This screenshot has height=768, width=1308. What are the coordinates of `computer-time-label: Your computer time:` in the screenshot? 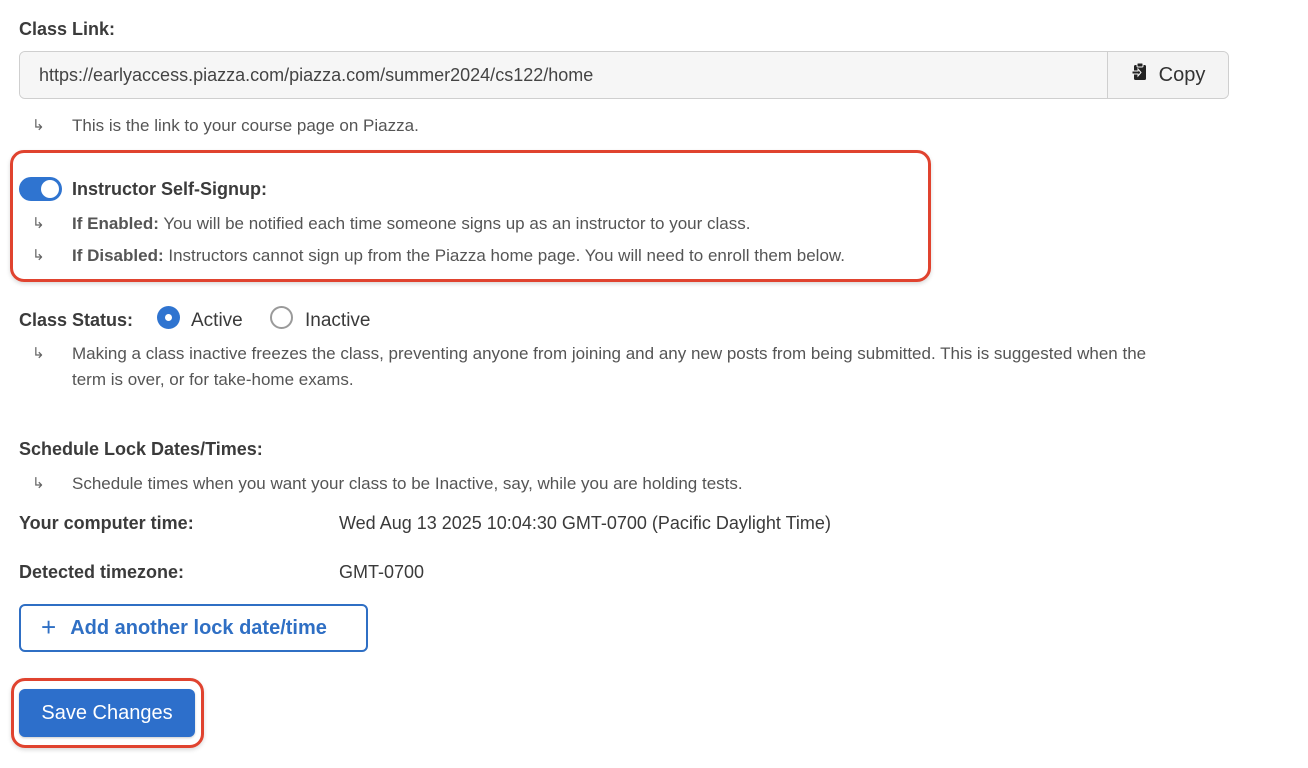 It's located at (106, 523).